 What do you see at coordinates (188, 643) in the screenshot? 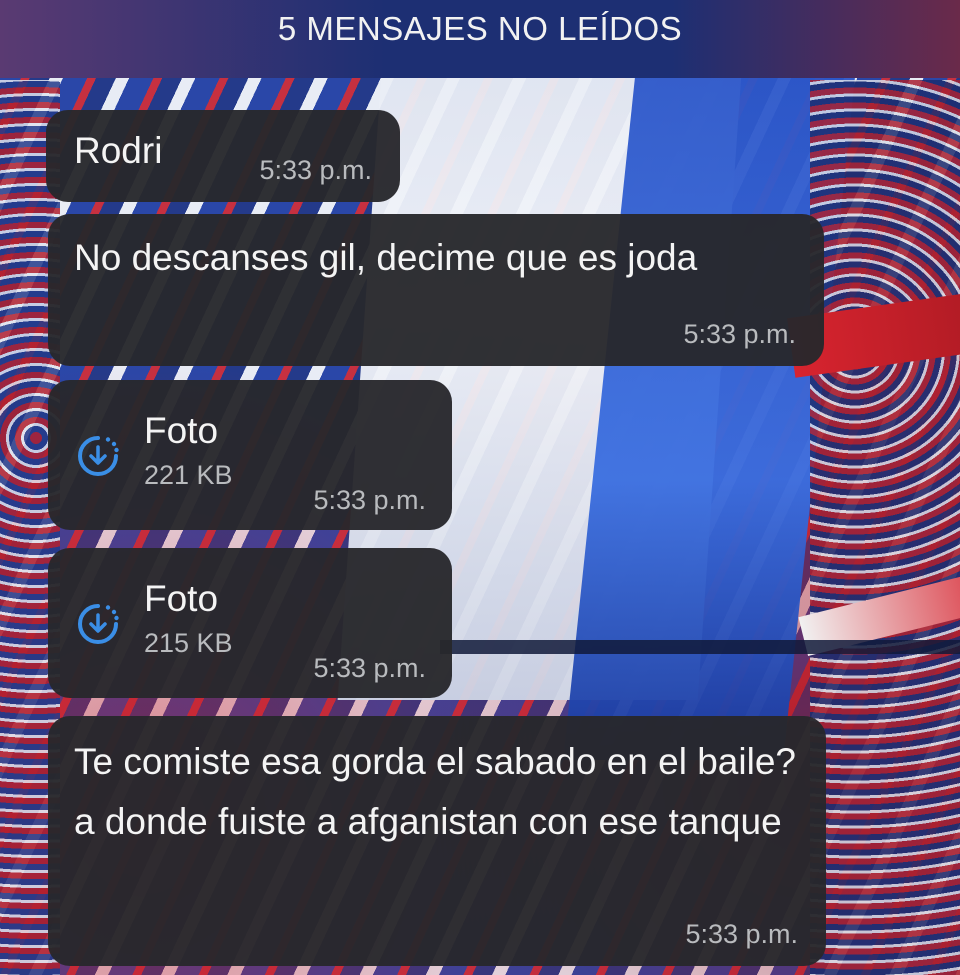
I see `photo-size: 215 KB` at bounding box center [188, 643].